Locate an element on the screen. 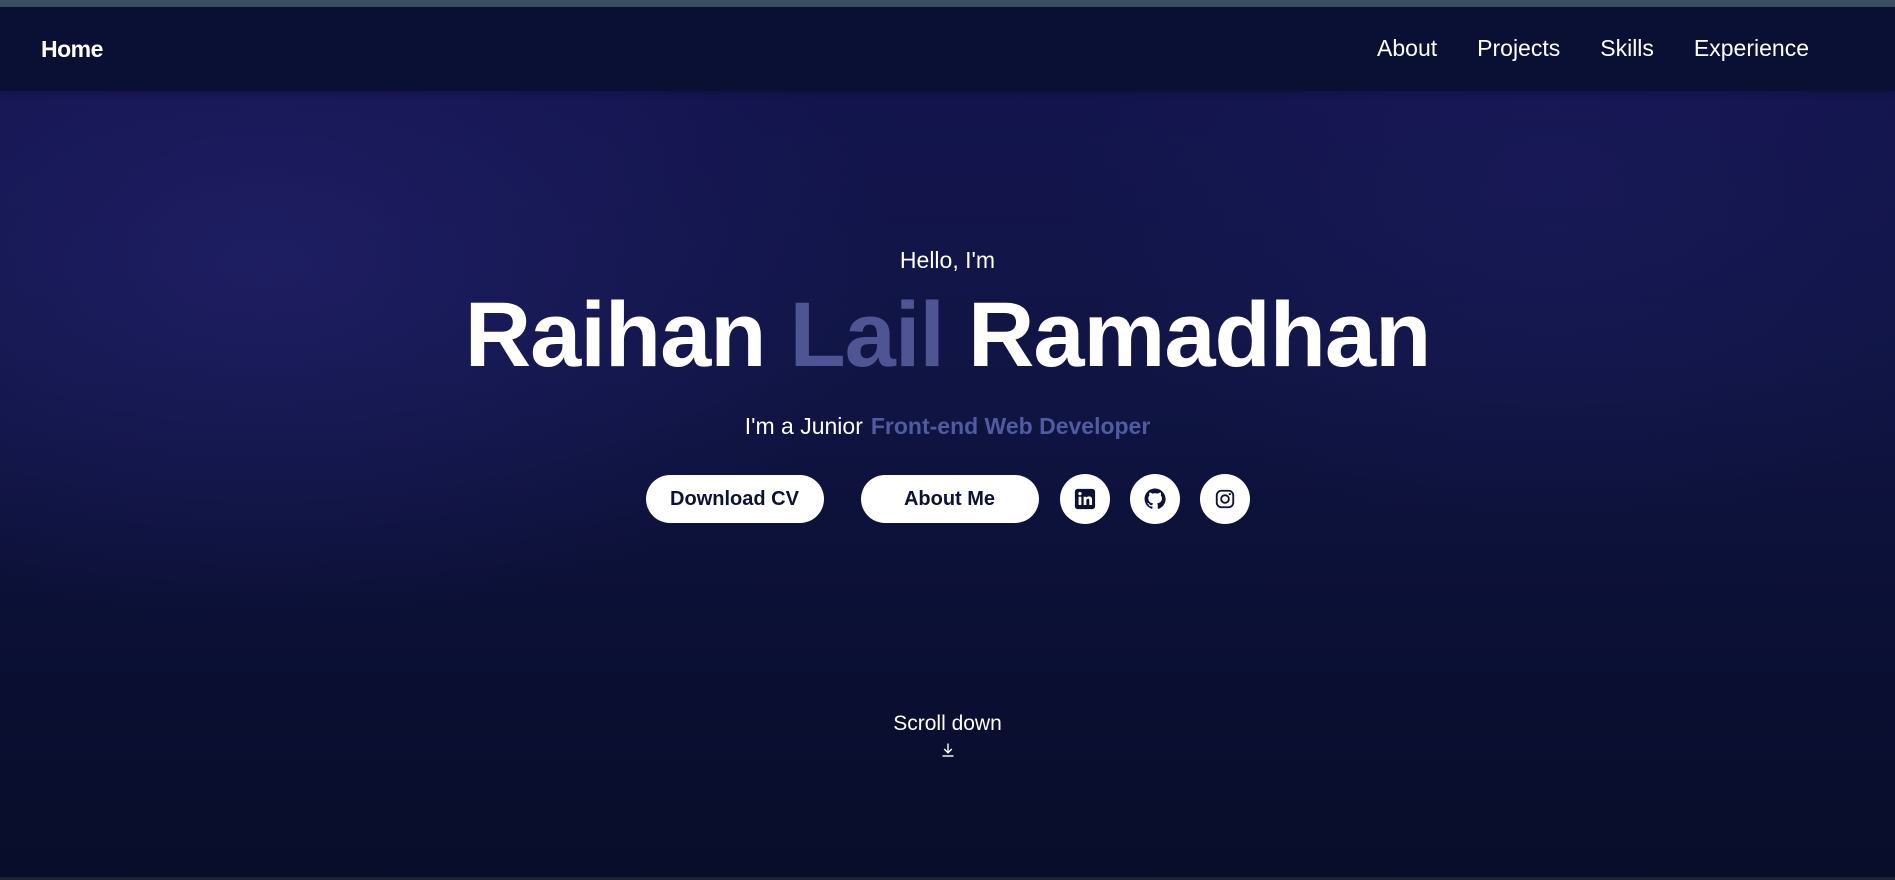  nav-link-projects: Projects is located at coordinates (1518, 48).